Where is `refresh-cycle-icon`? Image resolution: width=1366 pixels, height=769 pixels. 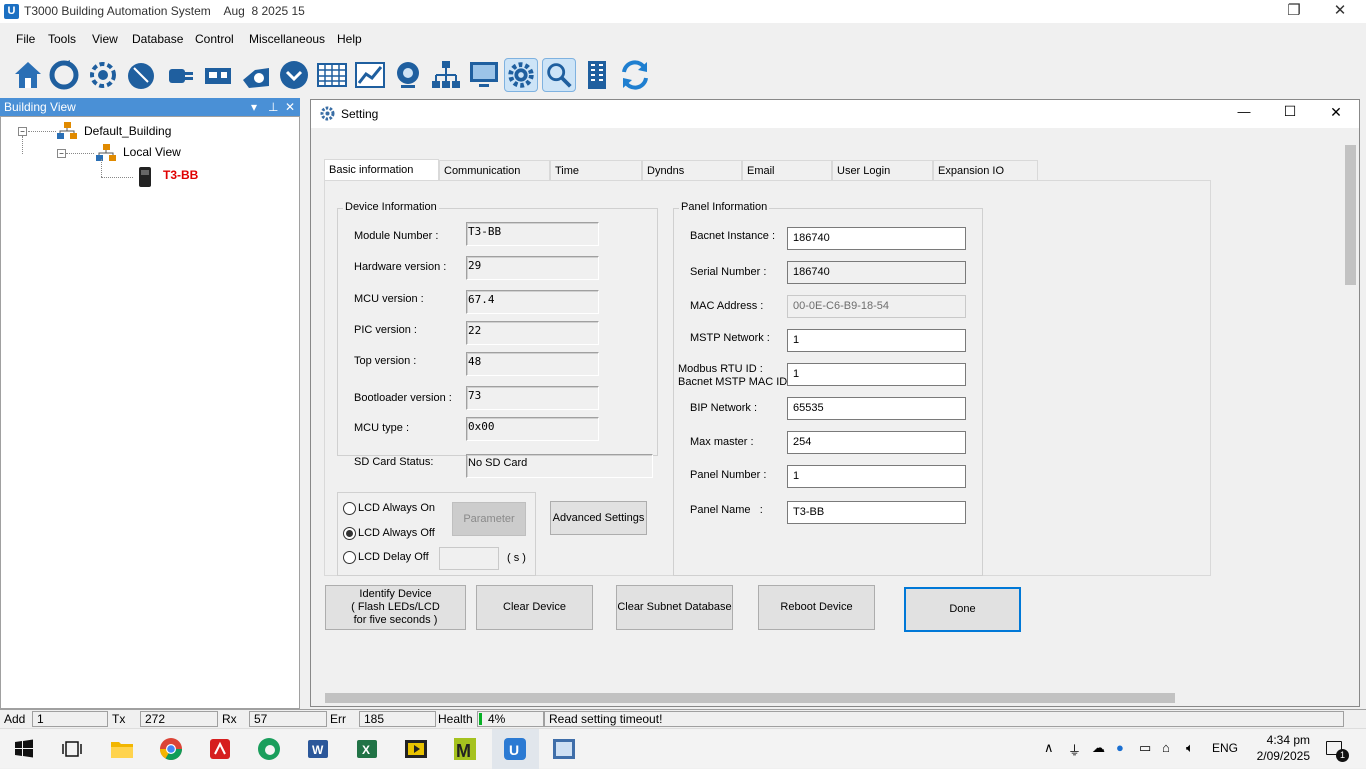
refresh-cycle-icon is located at coordinates (64, 75).